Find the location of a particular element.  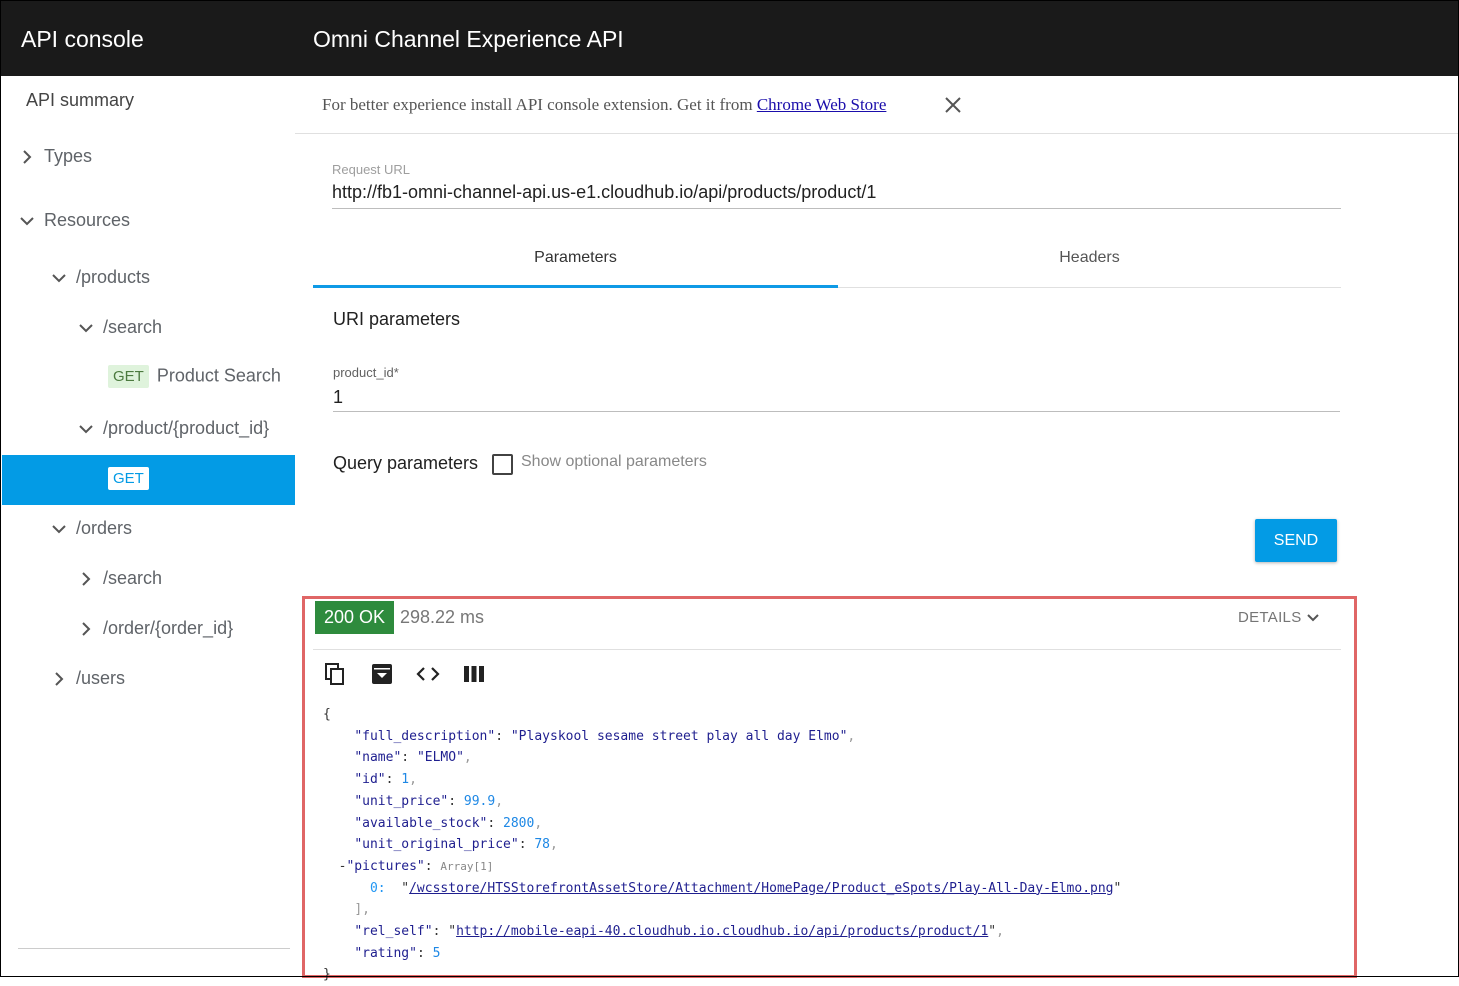

sidebar-item-order-id: /order/{order_id} is located at coordinates (155, 628).